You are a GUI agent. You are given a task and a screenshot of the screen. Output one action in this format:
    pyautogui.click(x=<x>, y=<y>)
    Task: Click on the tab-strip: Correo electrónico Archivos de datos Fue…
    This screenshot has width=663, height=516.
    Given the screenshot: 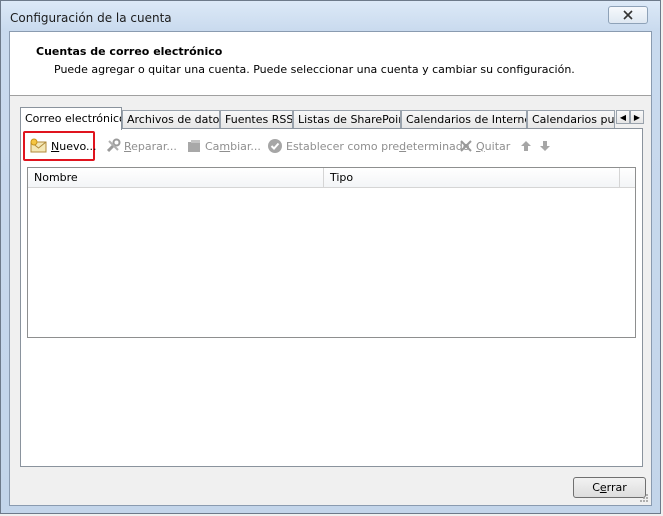 What is the action you would take?
    pyautogui.click(x=332, y=118)
    